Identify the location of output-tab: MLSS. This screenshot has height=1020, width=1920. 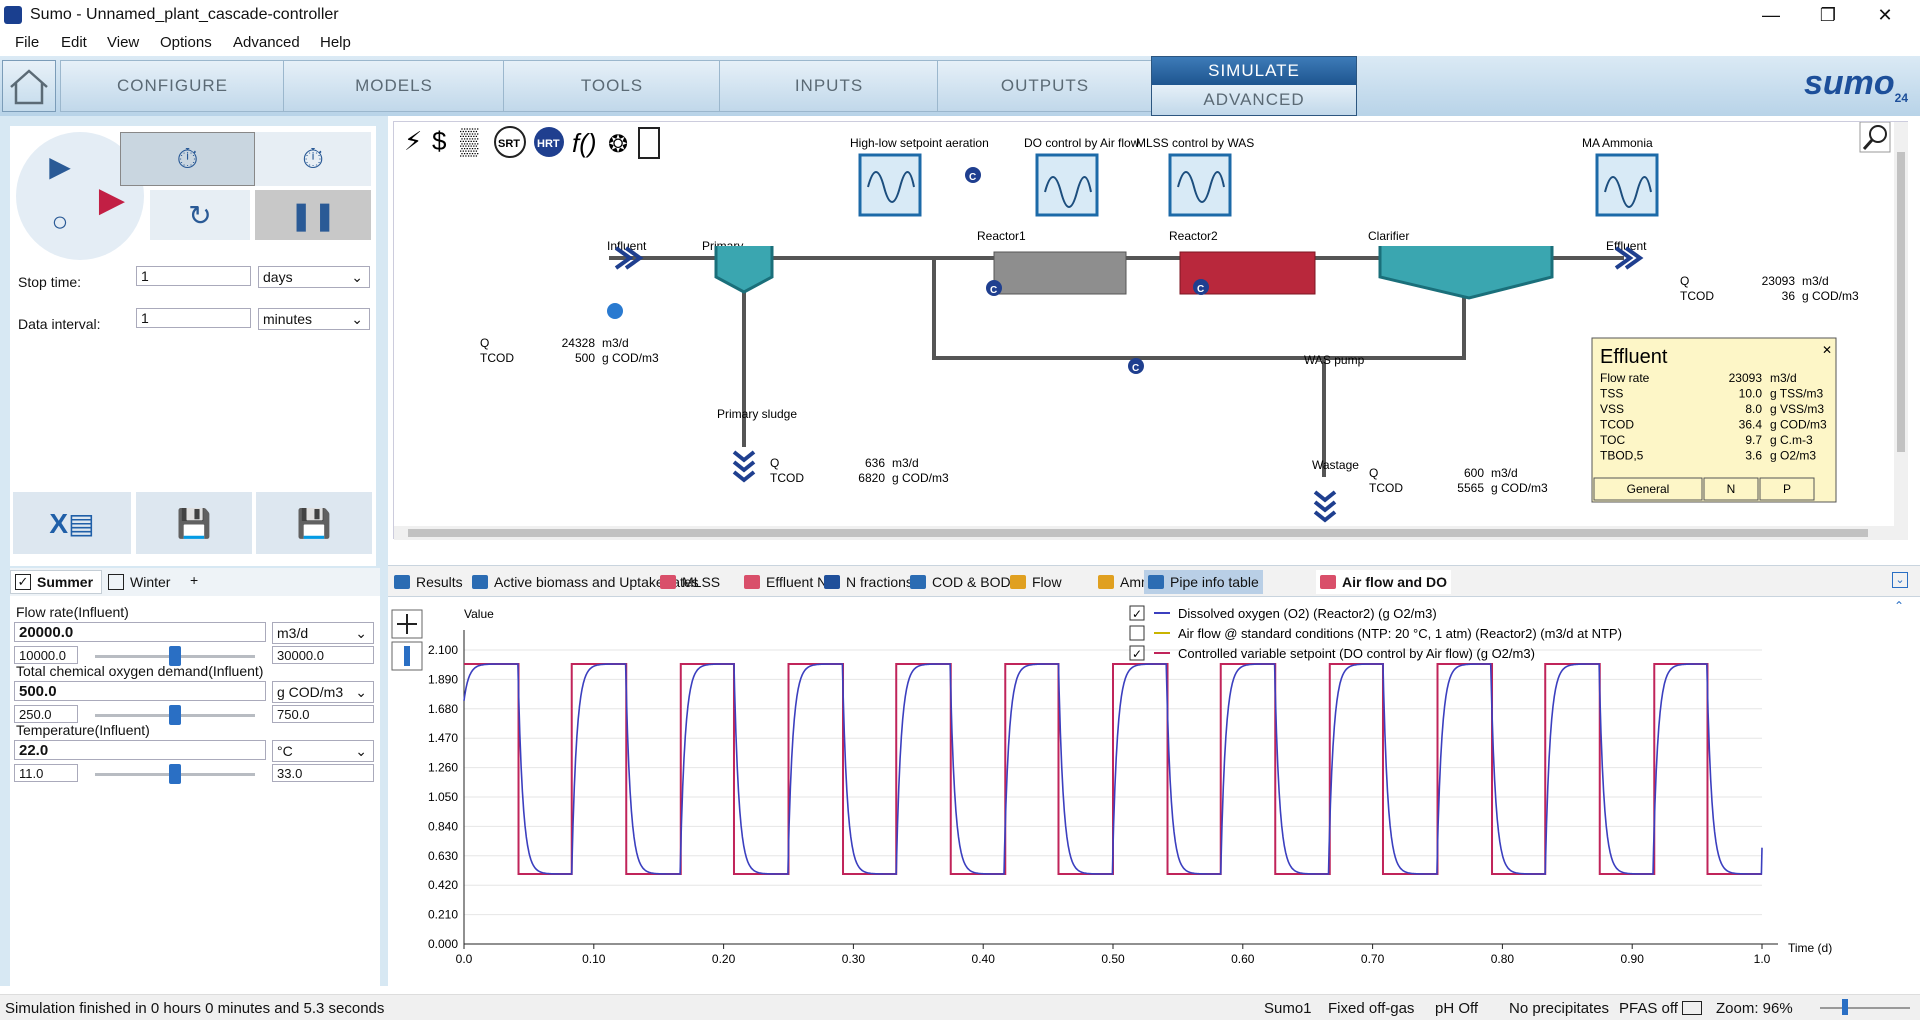
(690, 582).